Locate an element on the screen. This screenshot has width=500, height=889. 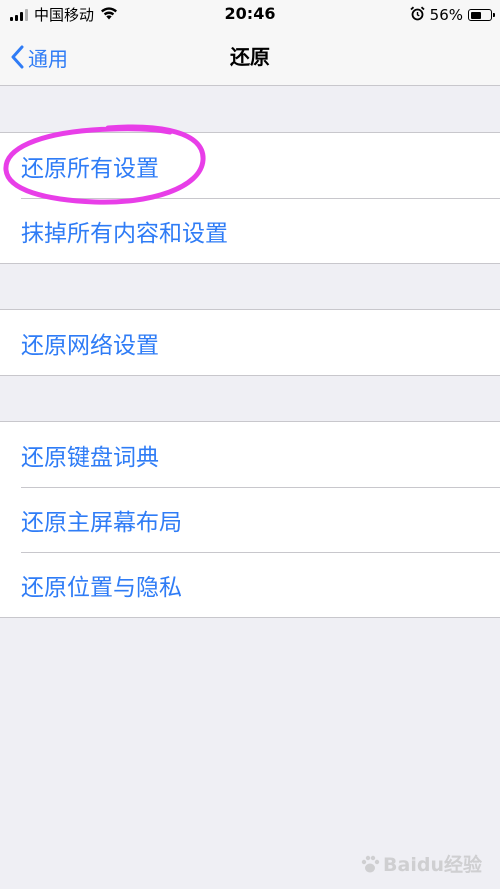
alarm-icon is located at coordinates (417, 15).